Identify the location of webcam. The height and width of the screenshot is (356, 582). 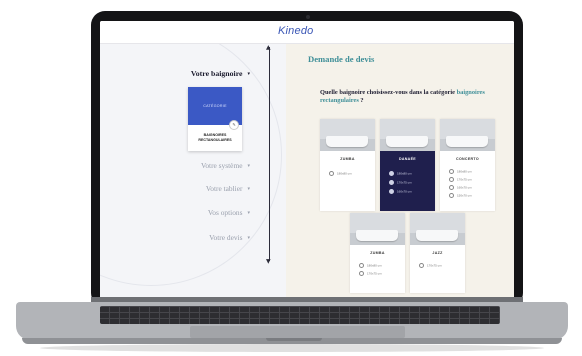
(308, 17).